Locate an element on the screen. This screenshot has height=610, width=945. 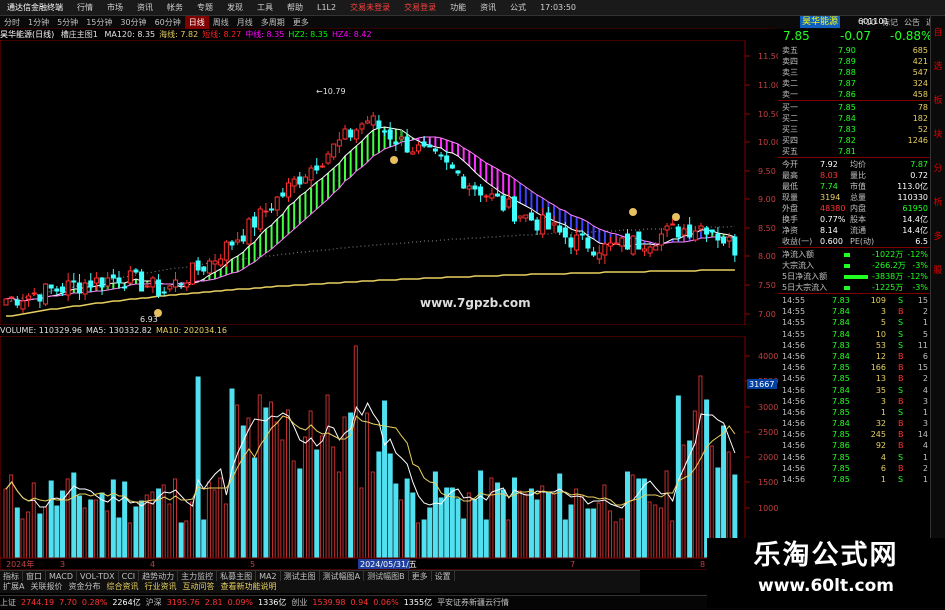
titlebar-item: 市场 is located at coordinates (115, 8).